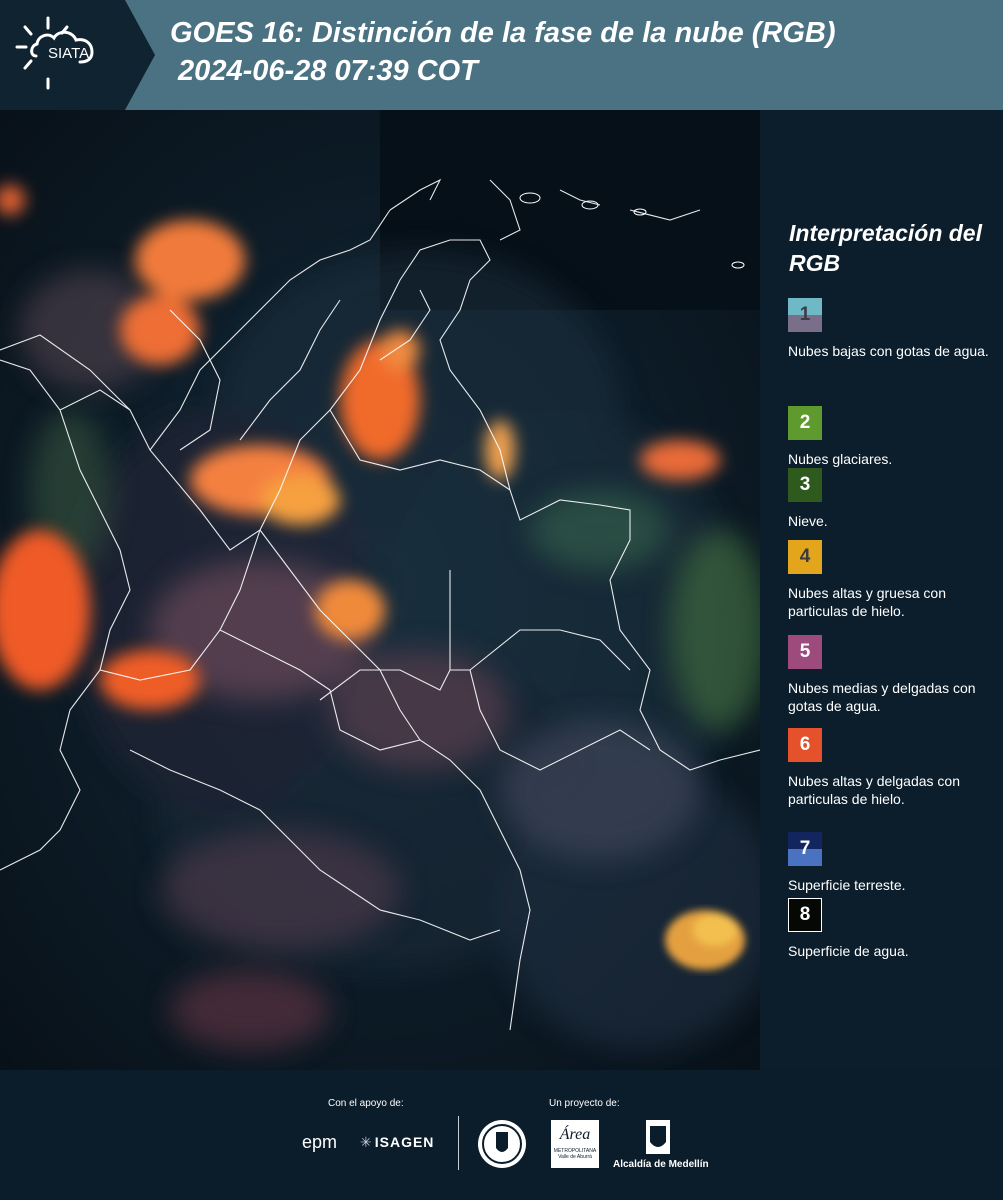 This screenshot has width=1003, height=1200. What do you see at coordinates (366, 1103) in the screenshot?
I see `support-label: Con el apoyo de:` at bounding box center [366, 1103].